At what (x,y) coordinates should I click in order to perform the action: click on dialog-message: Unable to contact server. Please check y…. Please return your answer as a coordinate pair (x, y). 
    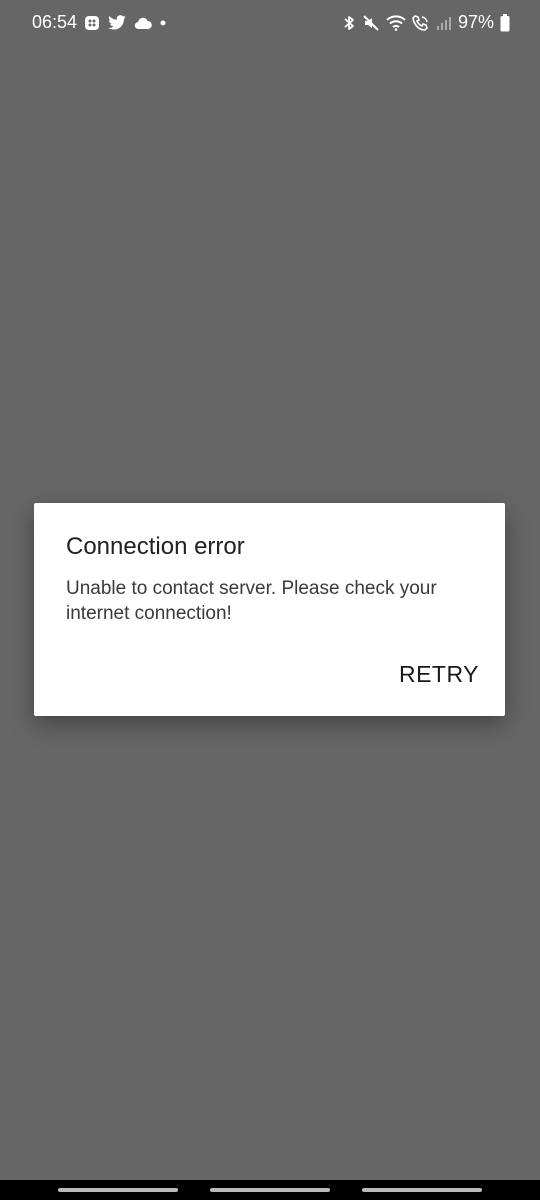
    Looking at the image, I should click on (251, 601).